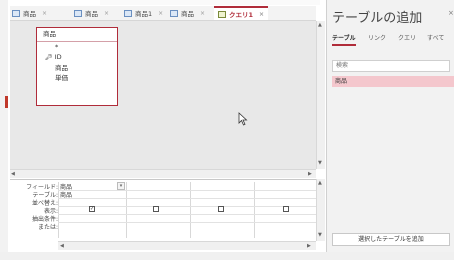 The height and width of the screenshot is (260, 454). I want to click on grid-vertical-scrollbar: ▲ ▼, so click(320, 210).